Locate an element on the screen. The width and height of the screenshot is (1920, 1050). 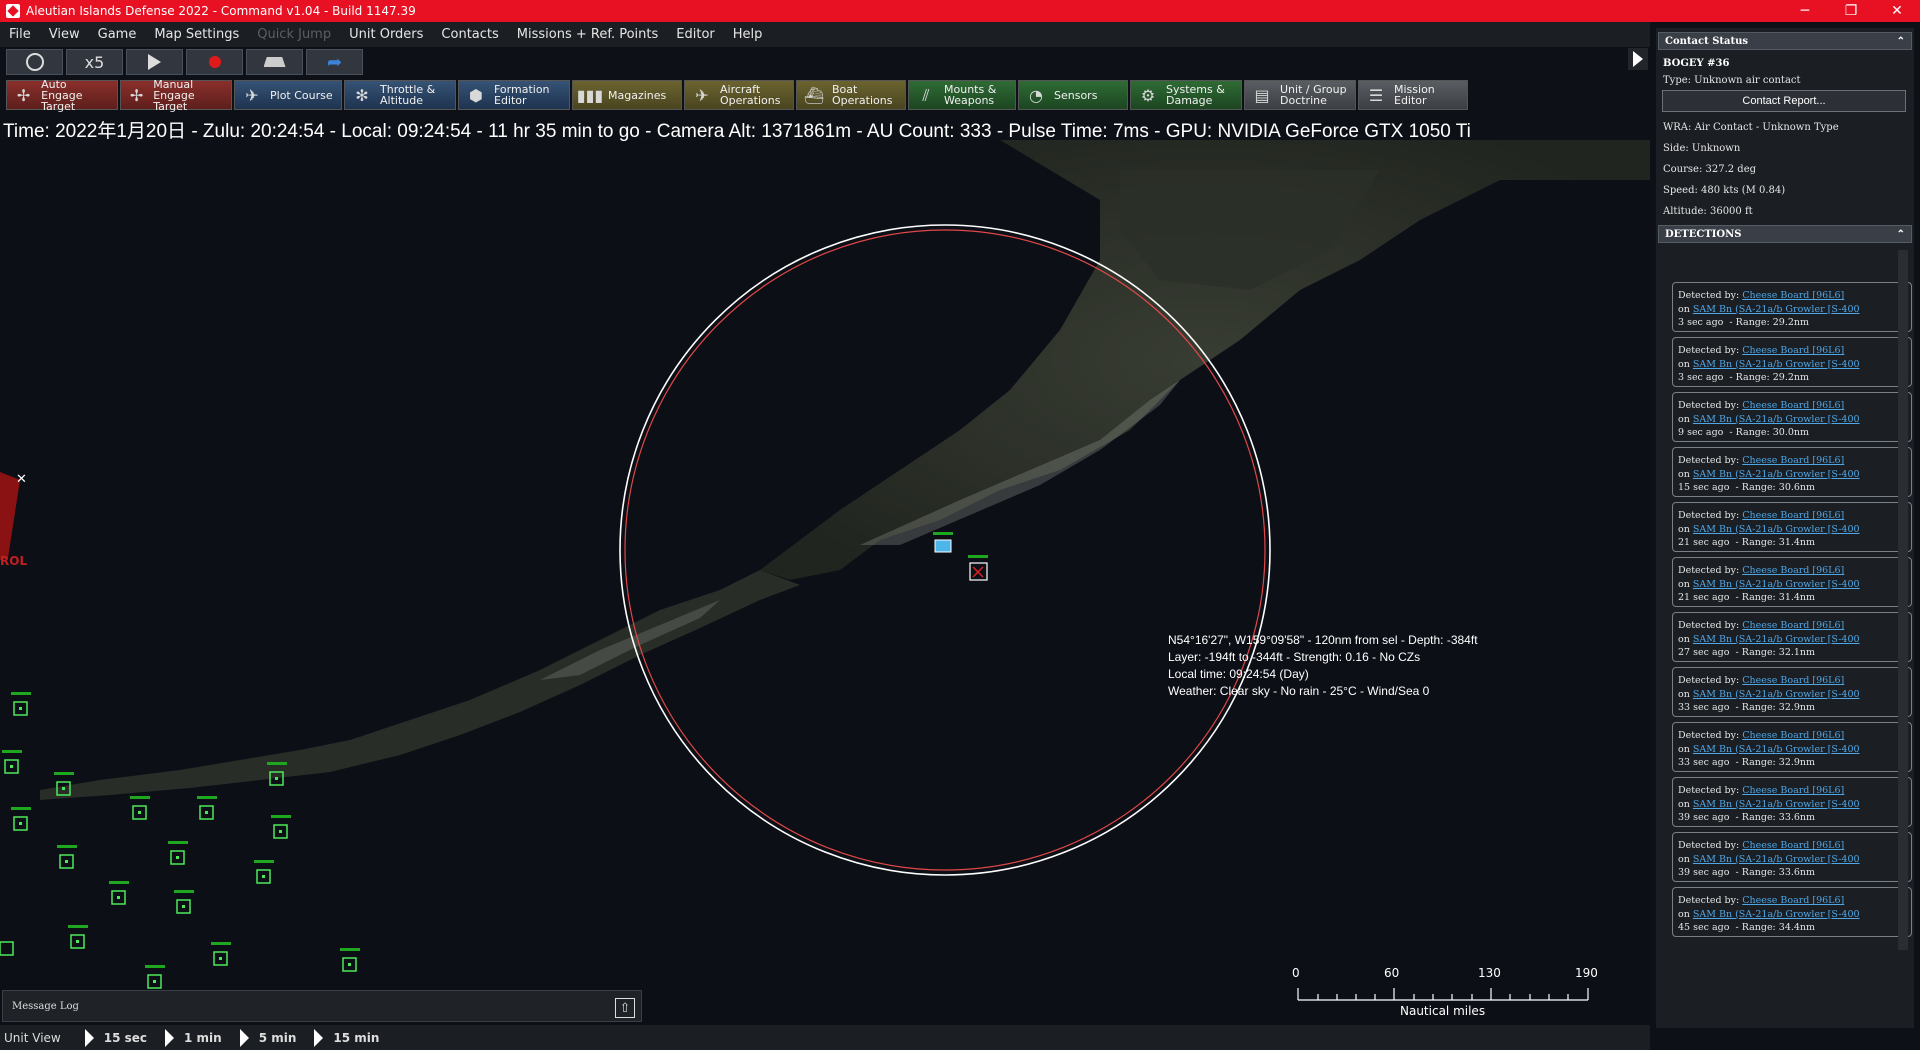
map-button is located at coordinates (274, 62).